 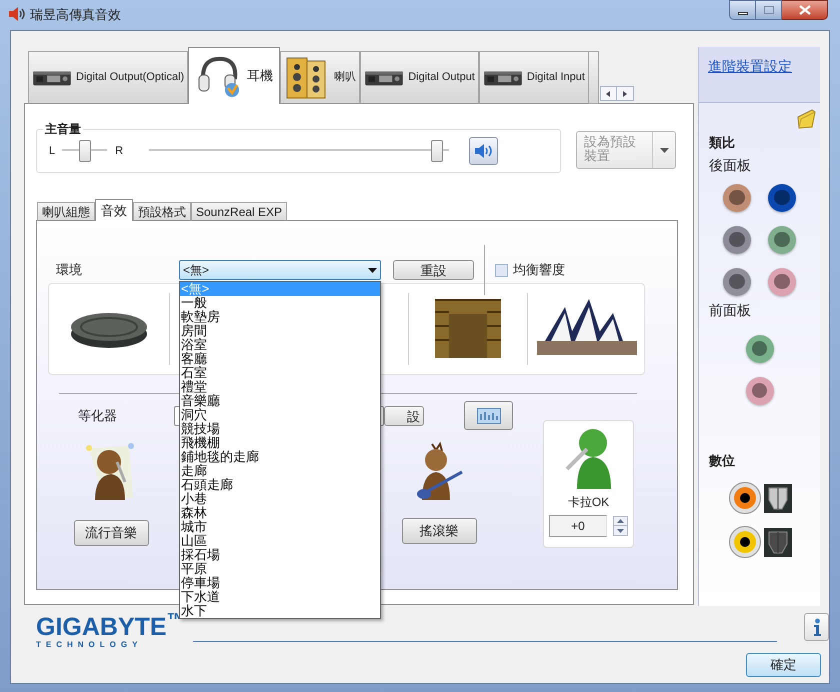 I want to click on maximize-button, so click(x=769, y=10).